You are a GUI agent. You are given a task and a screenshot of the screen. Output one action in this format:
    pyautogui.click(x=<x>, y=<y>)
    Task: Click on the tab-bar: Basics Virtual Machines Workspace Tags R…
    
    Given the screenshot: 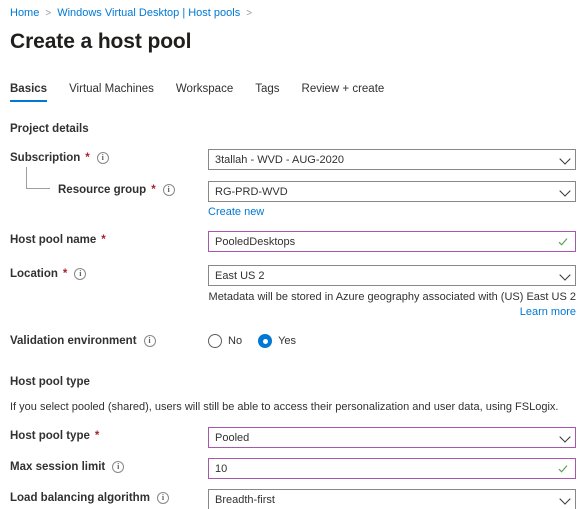 What is the action you would take?
    pyautogui.click(x=292, y=90)
    